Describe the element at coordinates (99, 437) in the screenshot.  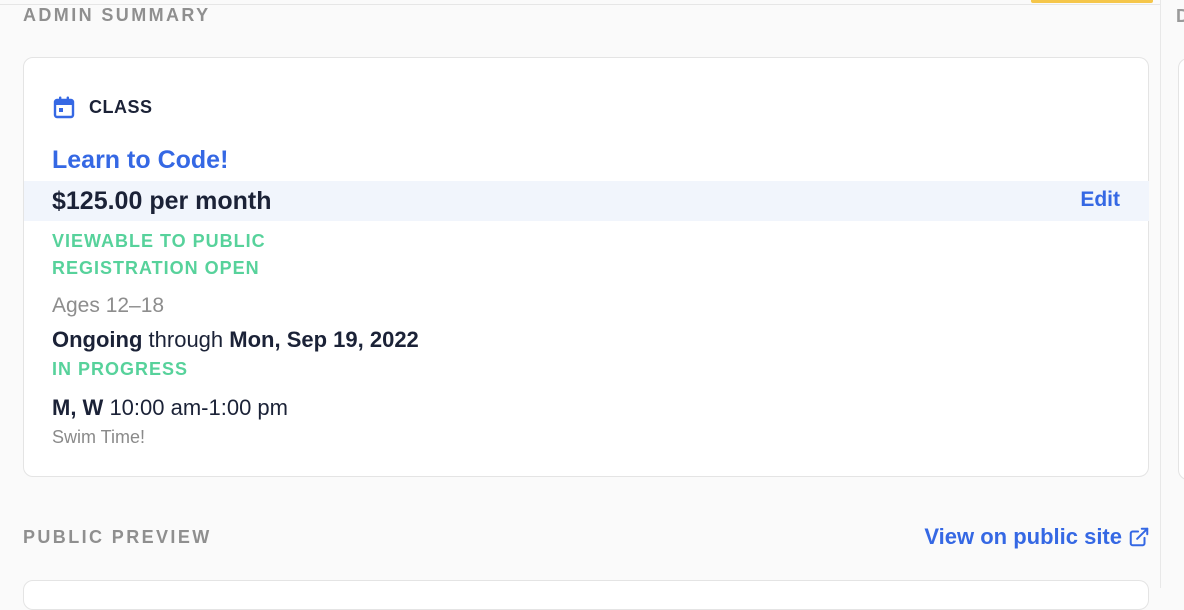
I see `listing-note: Swim Time!` at that location.